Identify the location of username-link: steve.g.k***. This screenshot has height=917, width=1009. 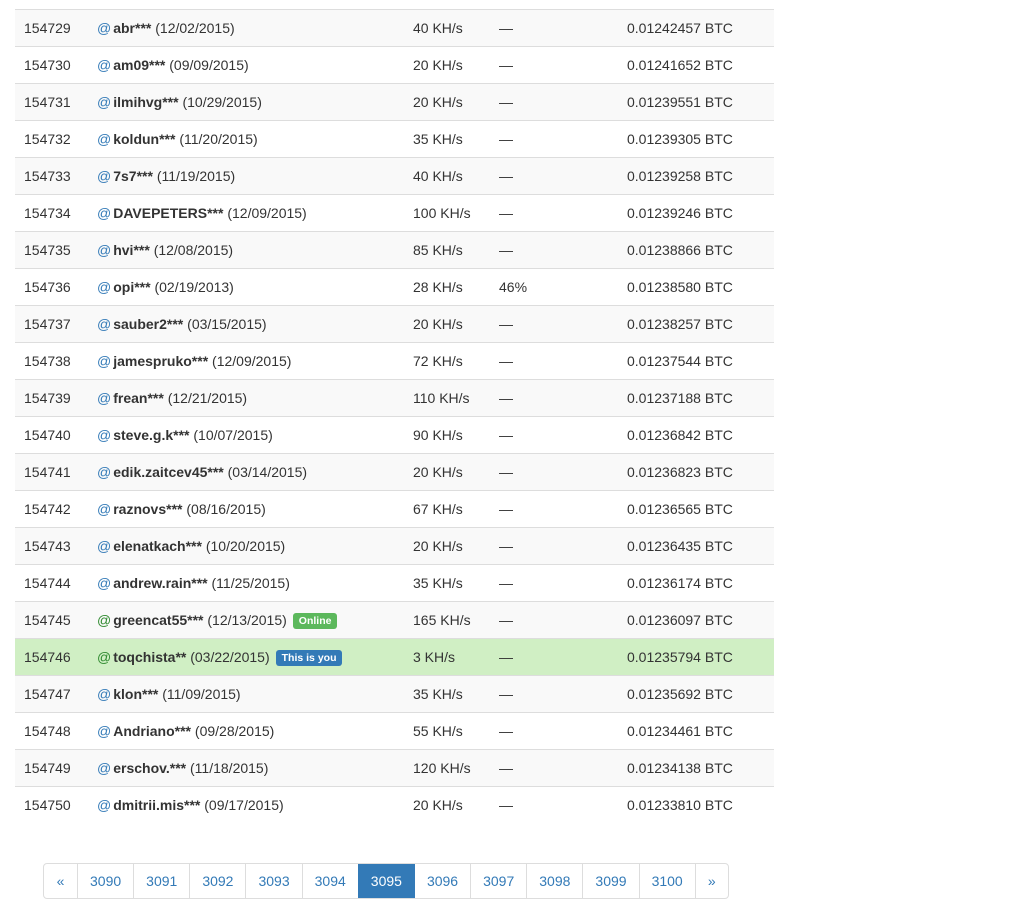
(151, 435).